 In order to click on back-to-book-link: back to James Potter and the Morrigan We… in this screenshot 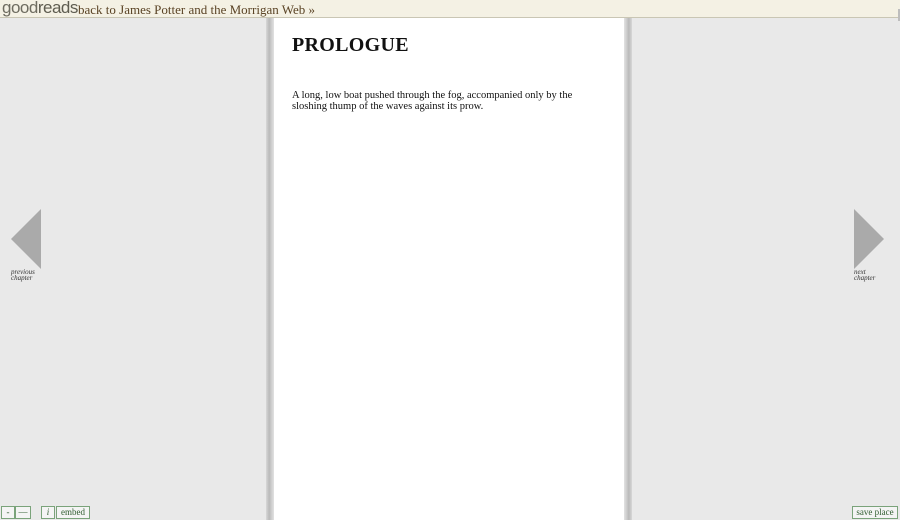, I will do `click(196, 9)`.